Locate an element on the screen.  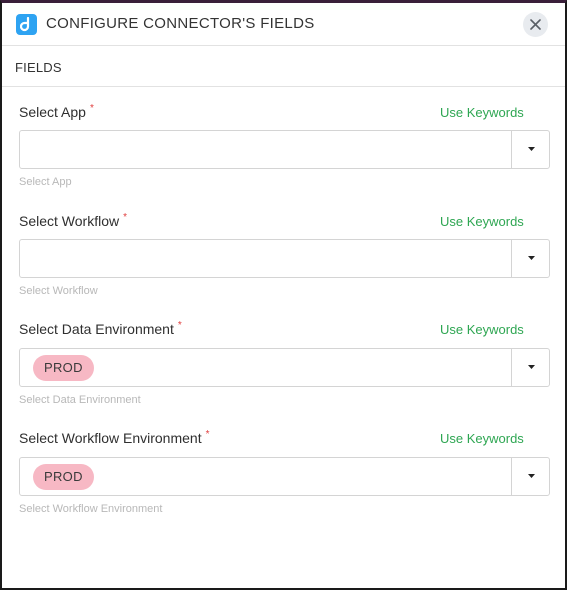
select-app-label-text: Select App is located at coordinates (52, 112).